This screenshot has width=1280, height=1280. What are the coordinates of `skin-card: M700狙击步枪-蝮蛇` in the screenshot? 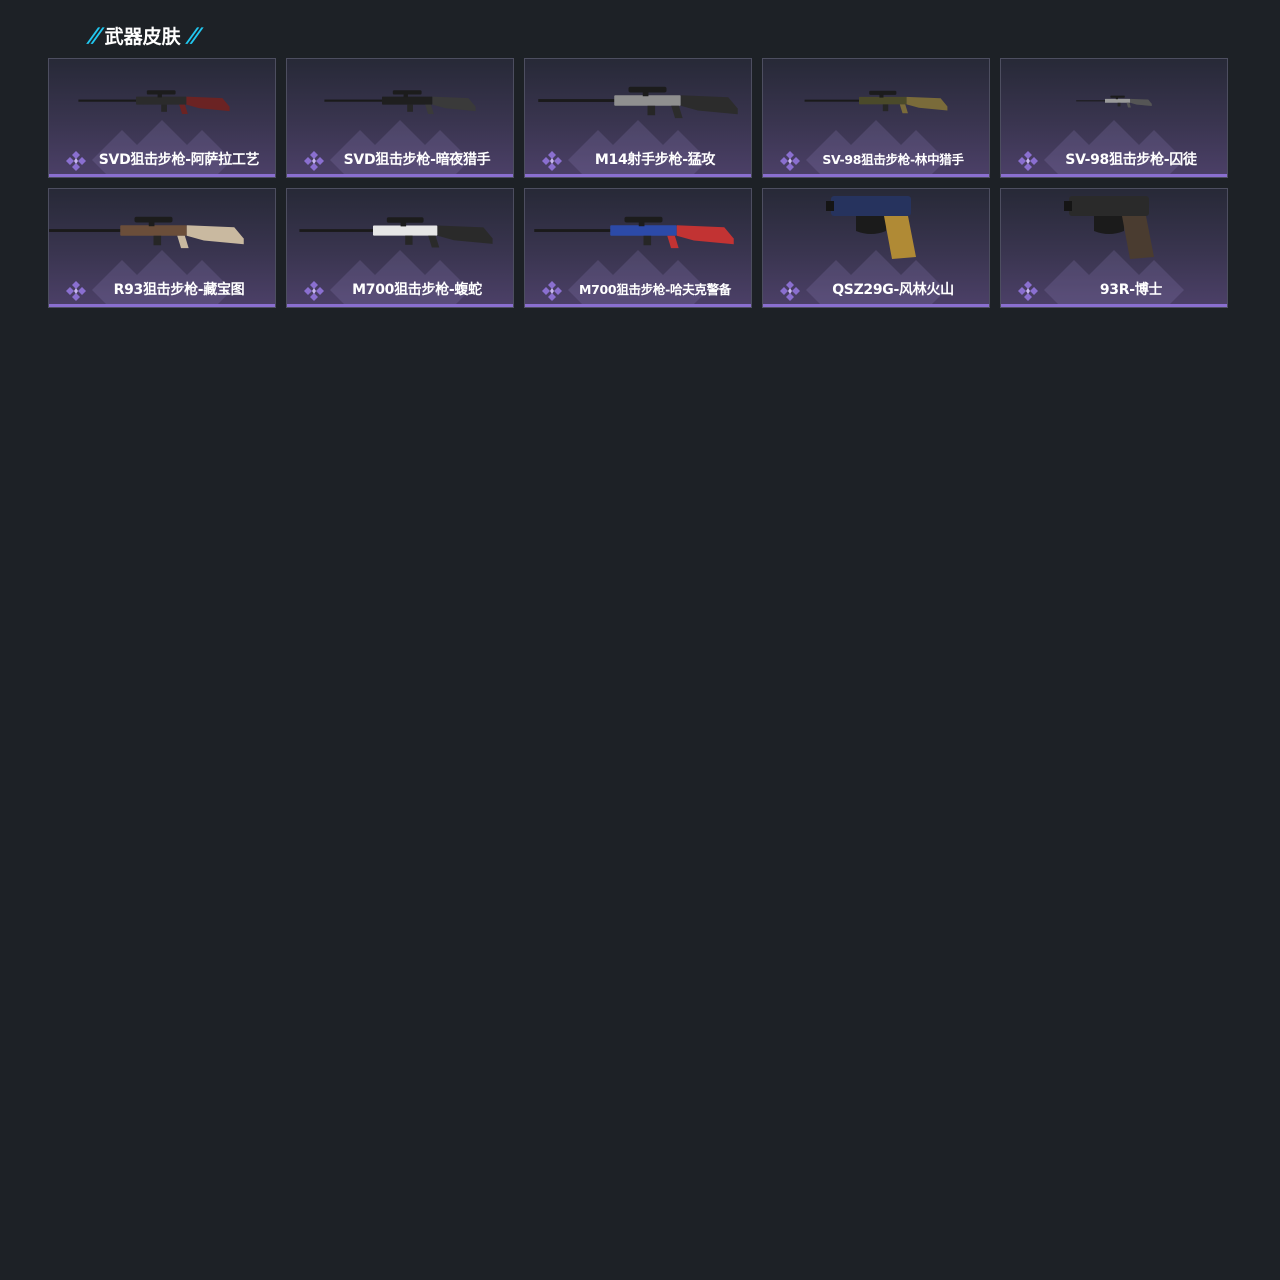 It's located at (400, 248).